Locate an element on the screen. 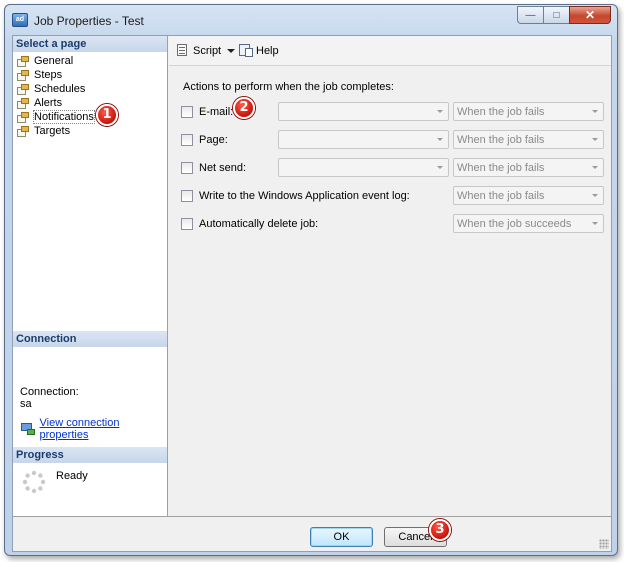  delete-job-label: Automatically delete job: is located at coordinates (259, 224).